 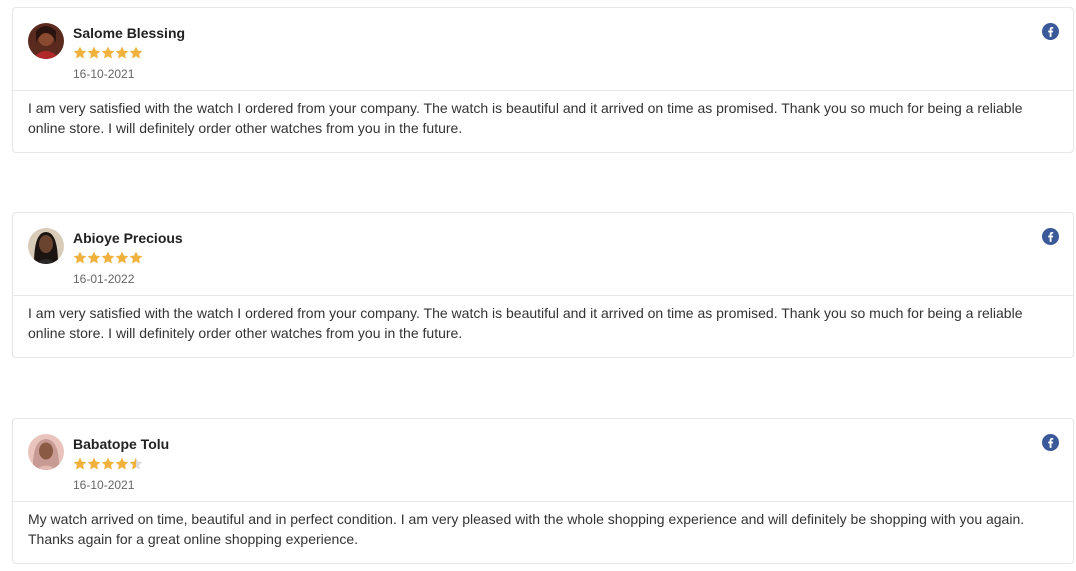 What do you see at coordinates (128, 238) in the screenshot?
I see `reviewer-name: Abioye Precious` at bounding box center [128, 238].